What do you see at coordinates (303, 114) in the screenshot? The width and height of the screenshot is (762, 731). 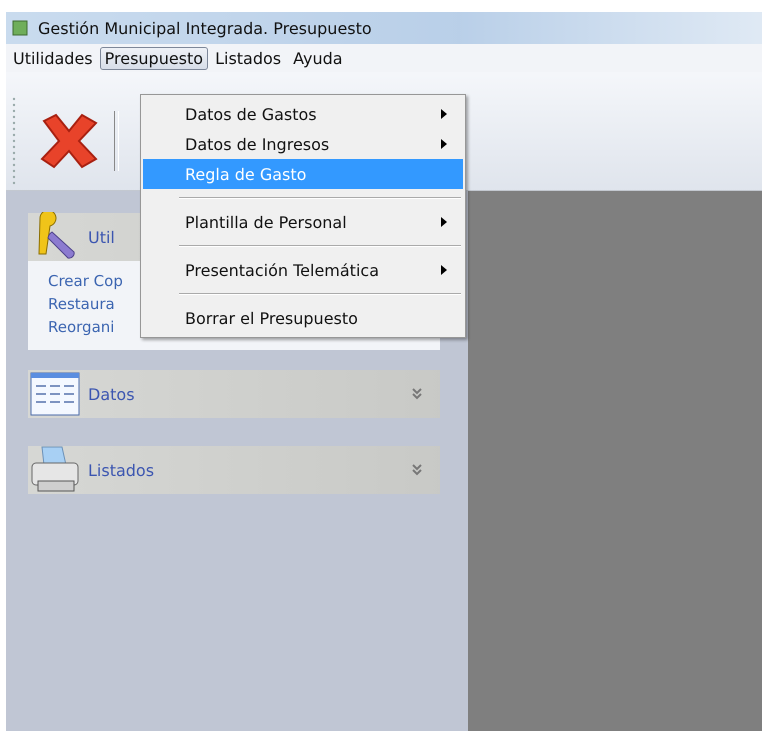 I see `menu-item: Datos de Gastos` at bounding box center [303, 114].